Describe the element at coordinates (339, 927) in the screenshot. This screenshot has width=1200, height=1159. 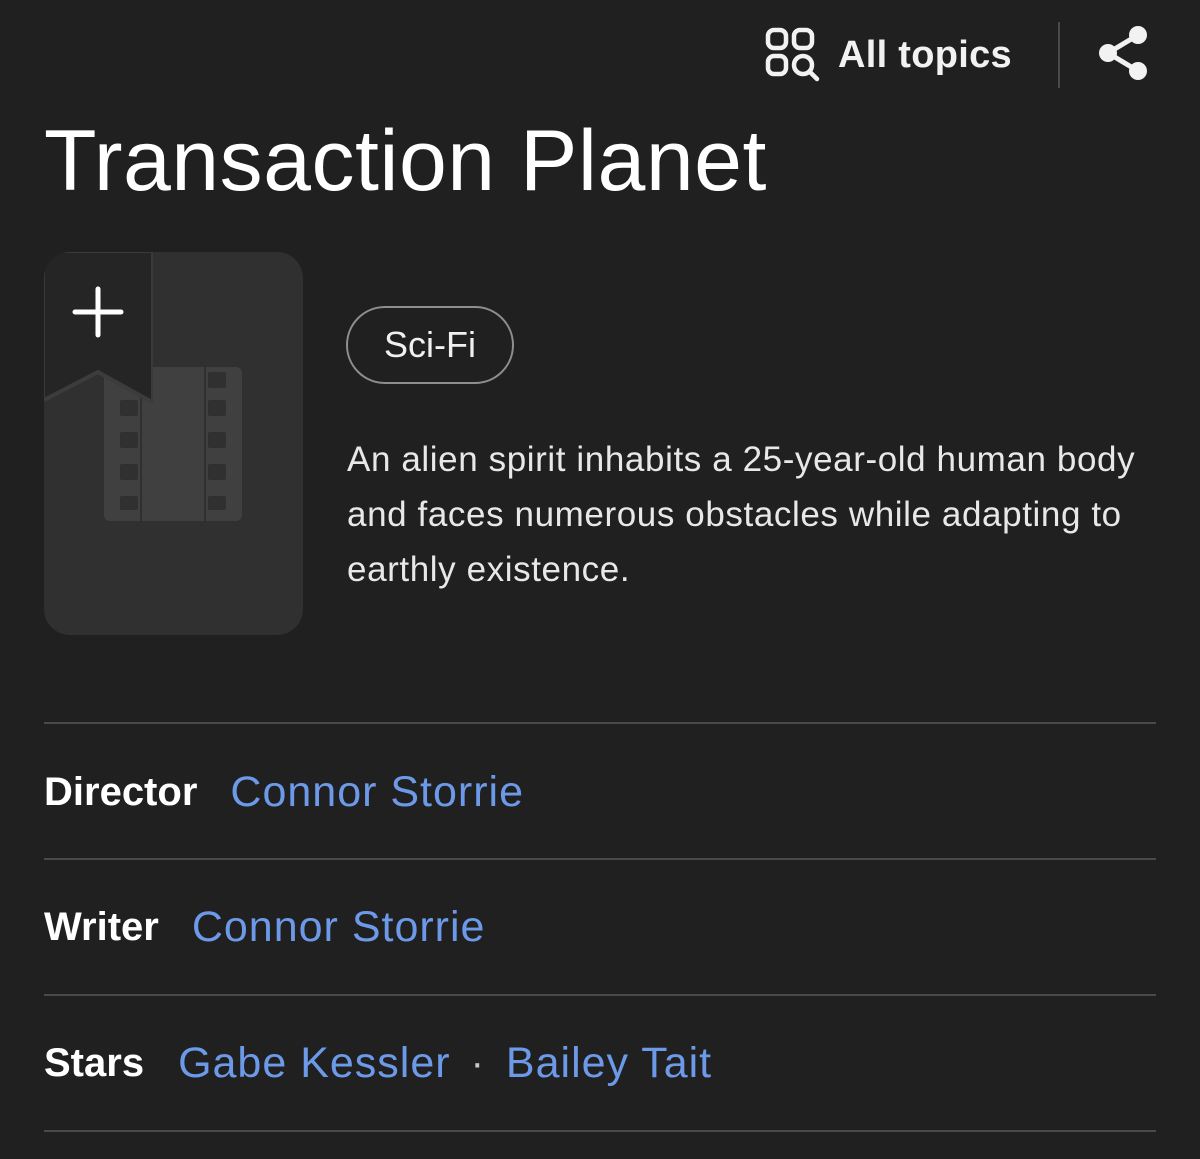
I see `writer-link: Connor Storrie` at that location.